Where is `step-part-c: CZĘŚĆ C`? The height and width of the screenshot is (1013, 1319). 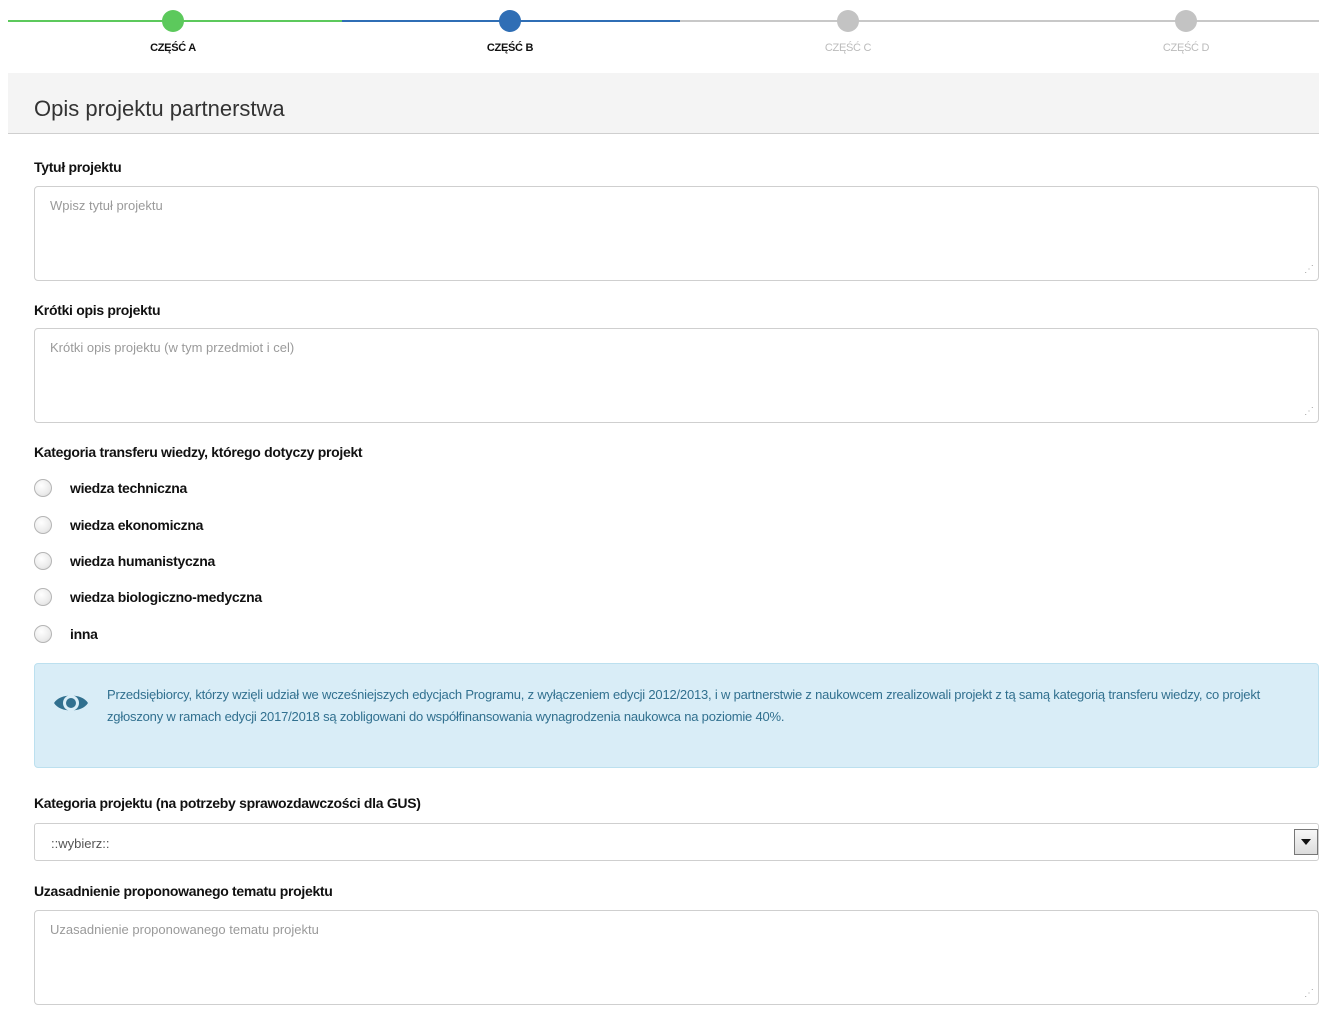
step-part-c: CZĘŚĆ C is located at coordinates (848, 32).